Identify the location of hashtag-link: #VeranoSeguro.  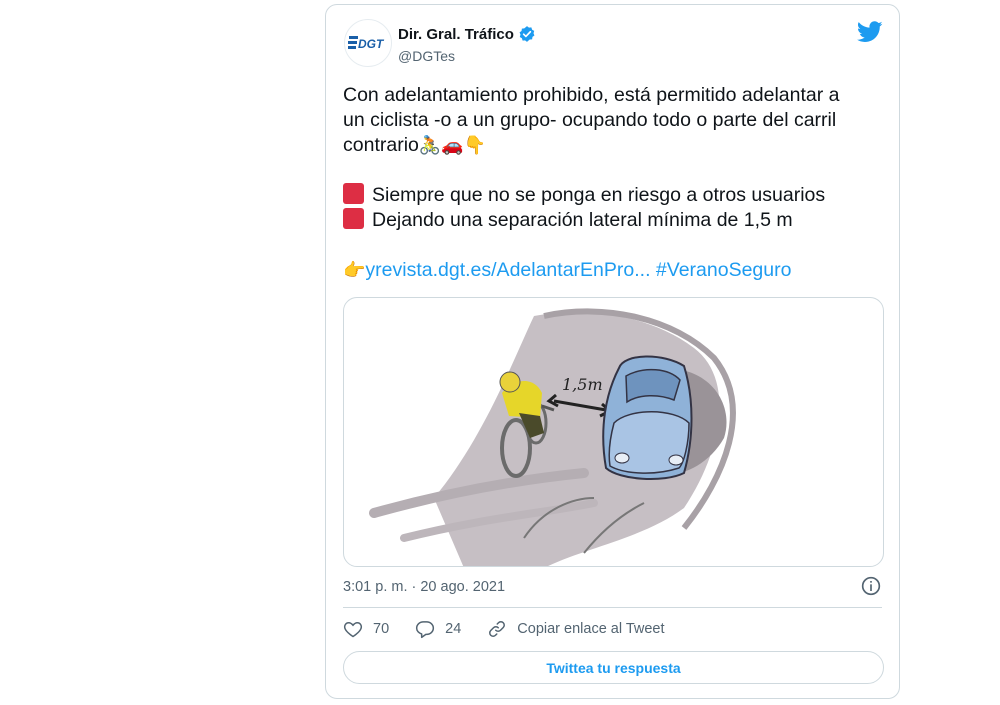
(724, 270).